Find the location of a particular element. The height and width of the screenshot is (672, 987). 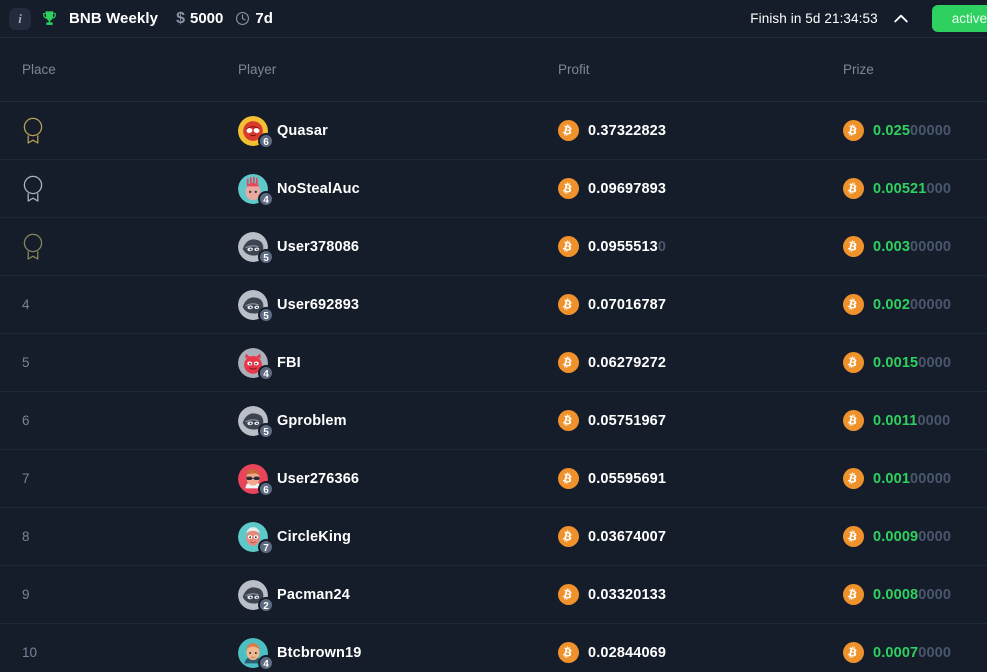

medal-gold-icon is located at coordinates (33, 131).